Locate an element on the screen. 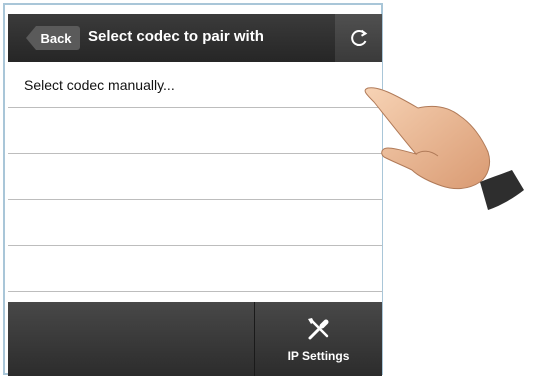 The image size is (538, 378). top-bar: Back Select codec to pair with is located at coordinates (195, 38).